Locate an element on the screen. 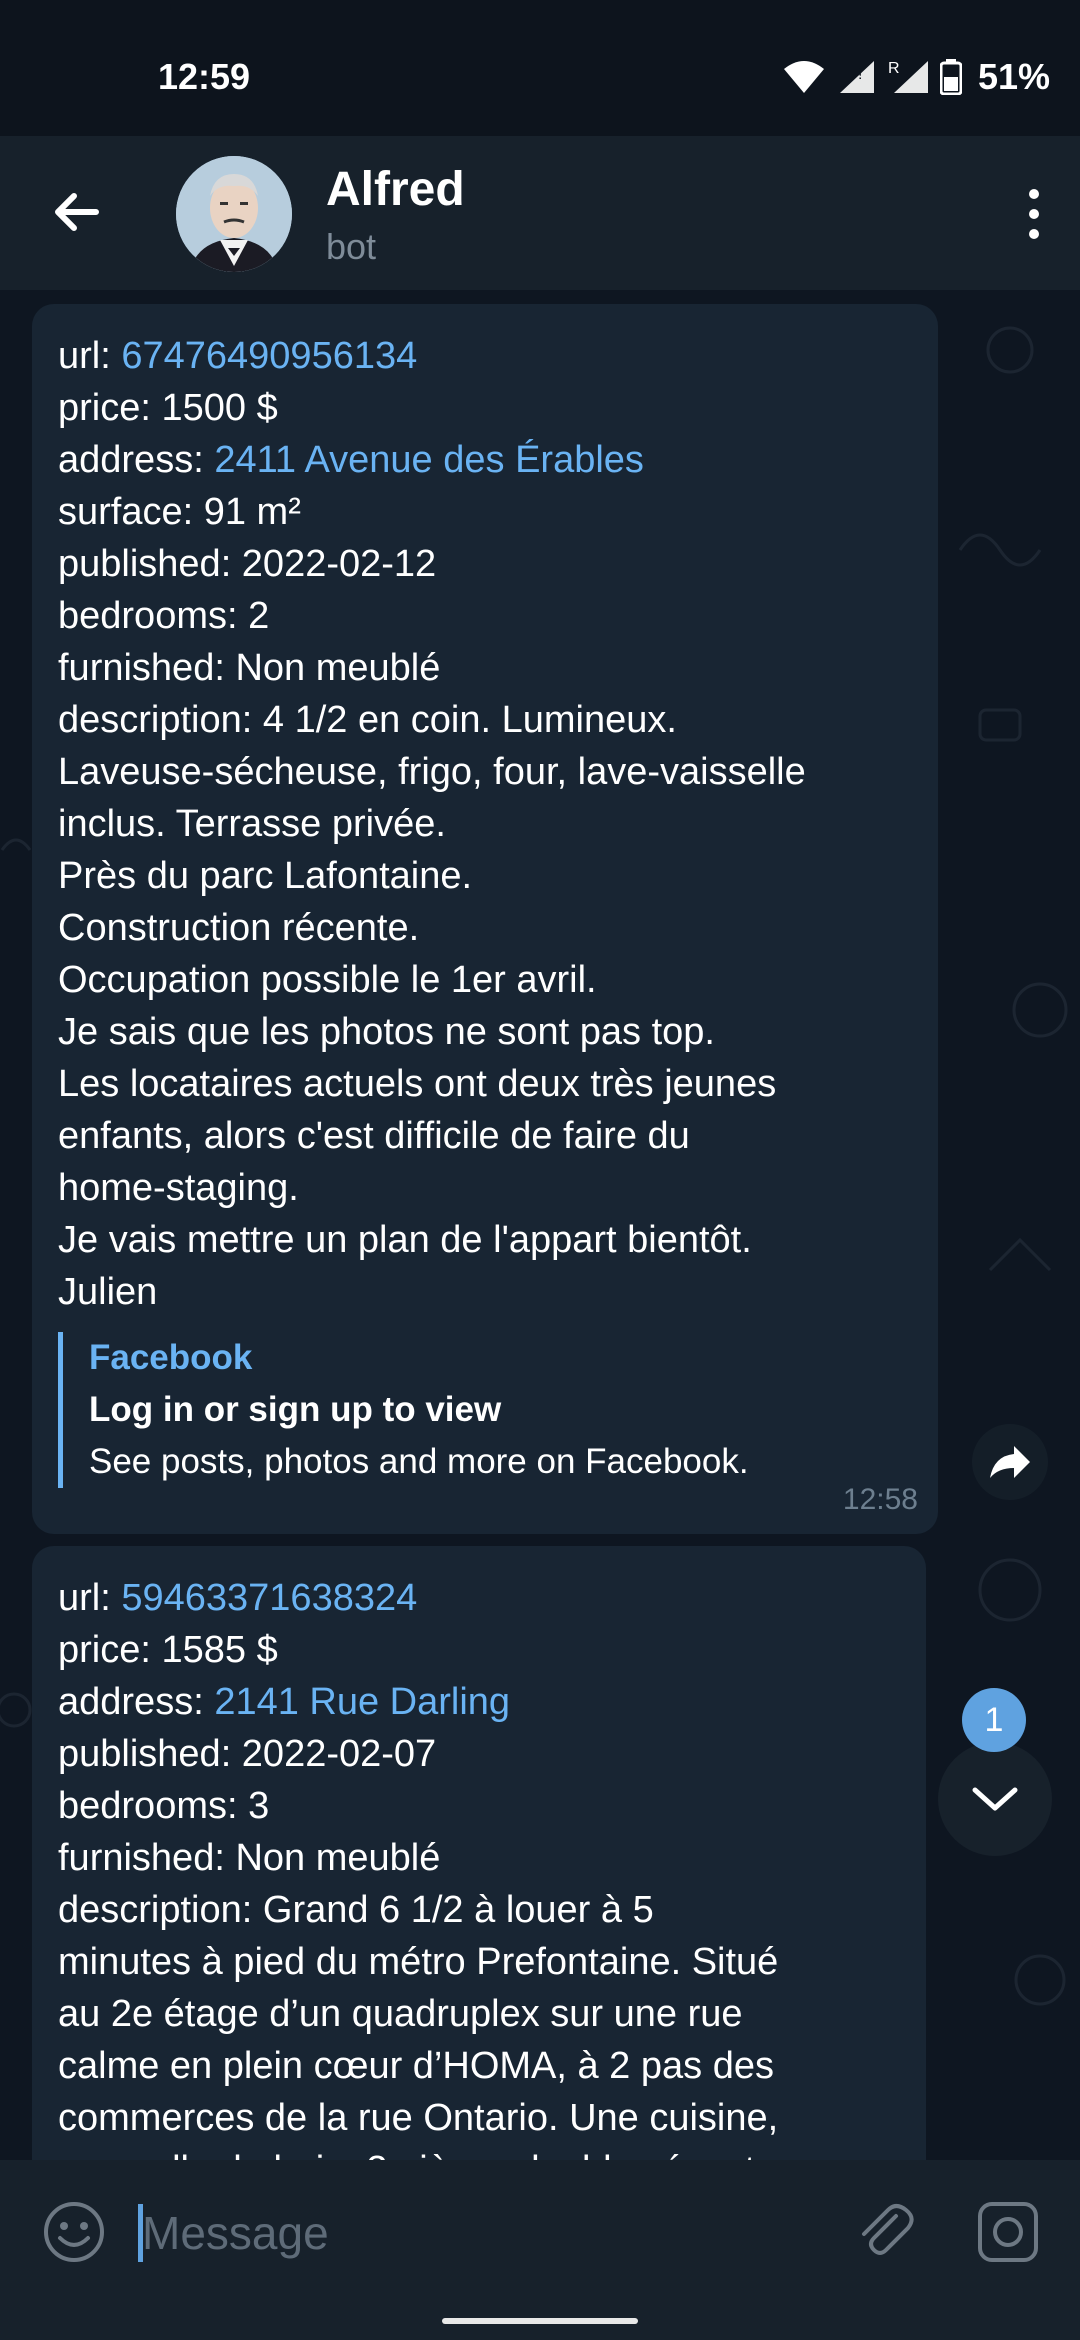  link-preview-title: Log in or sign up to view is located at coordinates (295, 1409).